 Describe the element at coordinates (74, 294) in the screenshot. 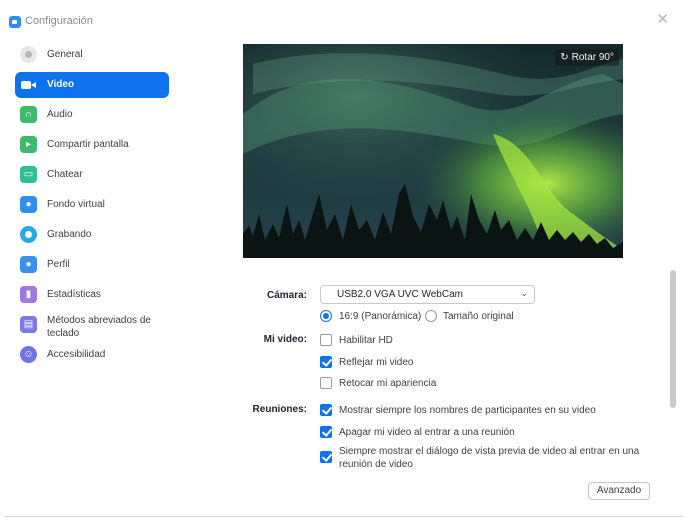

I see `sidebar-item-label: Estadísticas` at that location.